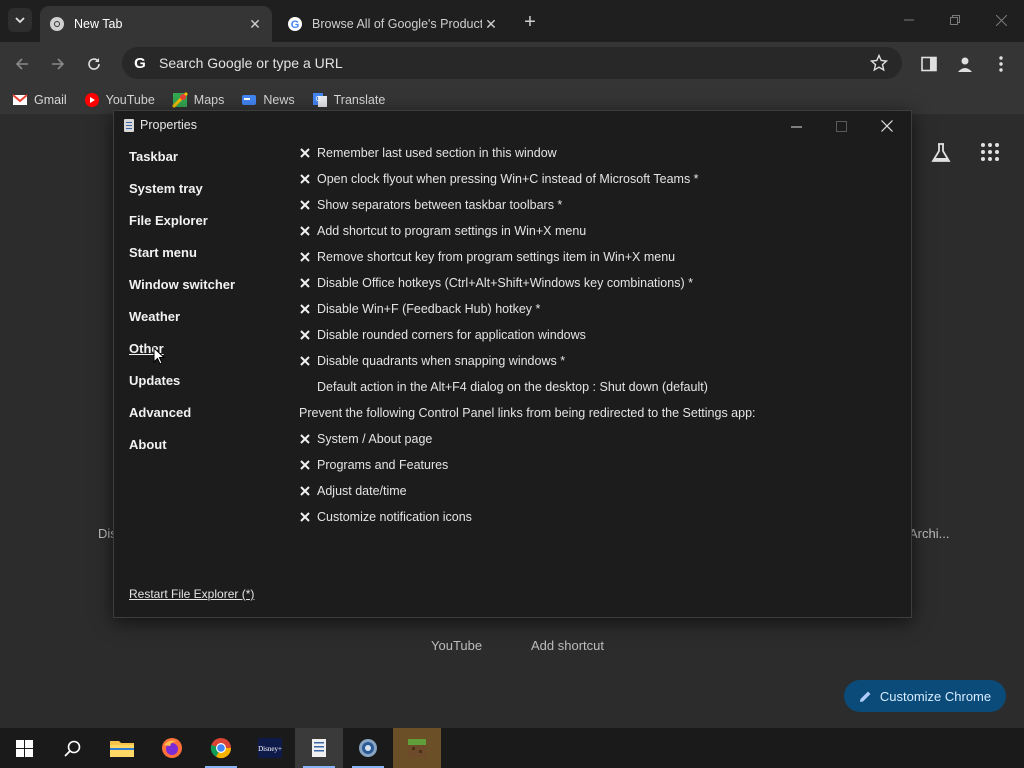  I want to click on option-label: Customize notification icons, so click(394, 517).